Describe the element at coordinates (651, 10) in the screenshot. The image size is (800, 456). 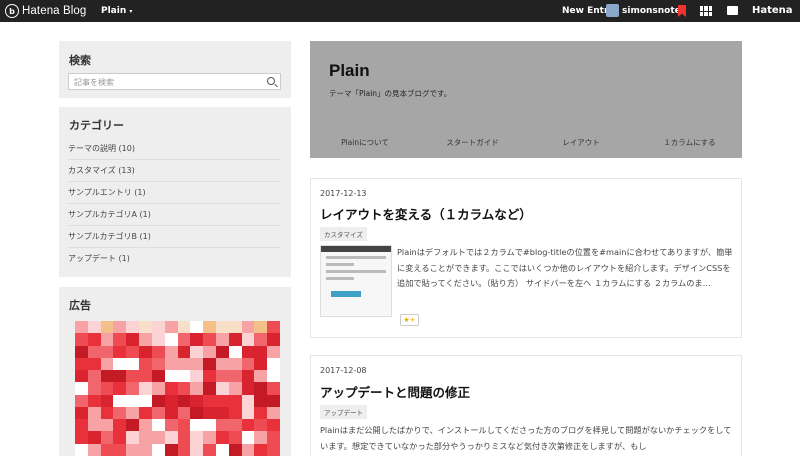
I see `username: simonsnote` at that location.